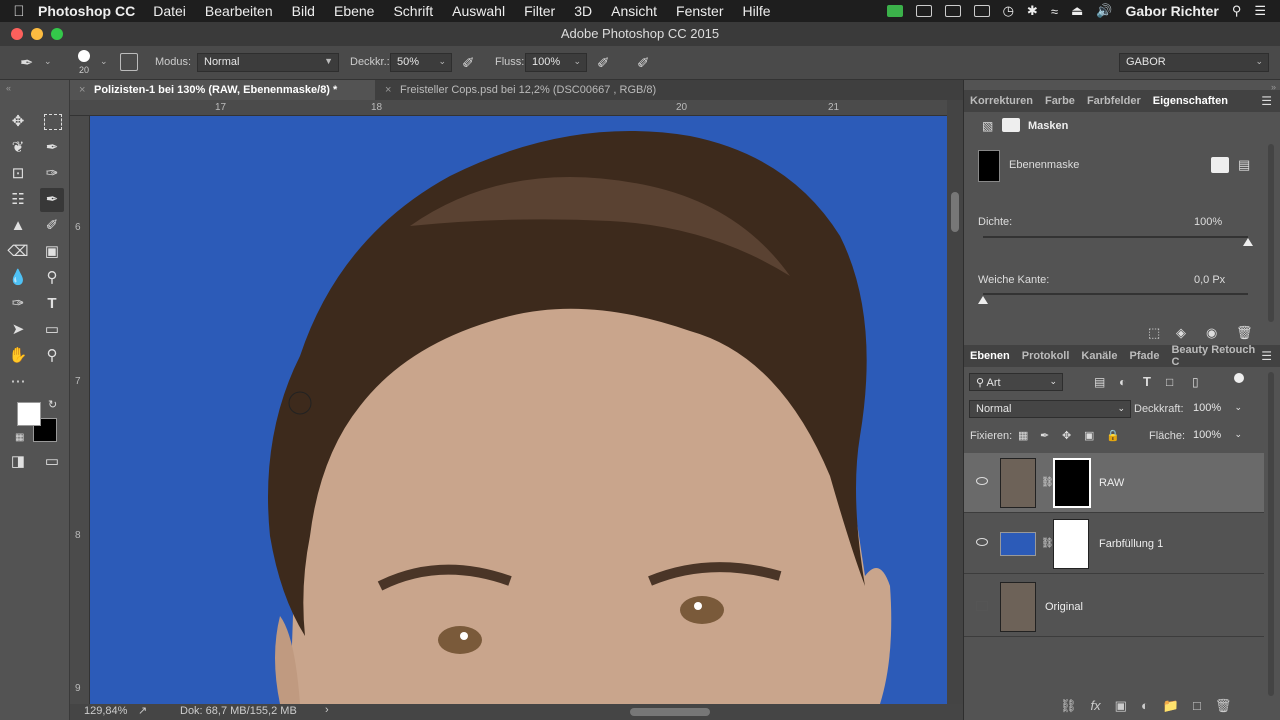 Image resolution: width=1280 pixels, height=720 pixels. Describe the element at coordinates (52, 330) in the screenshot. I see `rectangle-tool-icon: ▭` at that location.